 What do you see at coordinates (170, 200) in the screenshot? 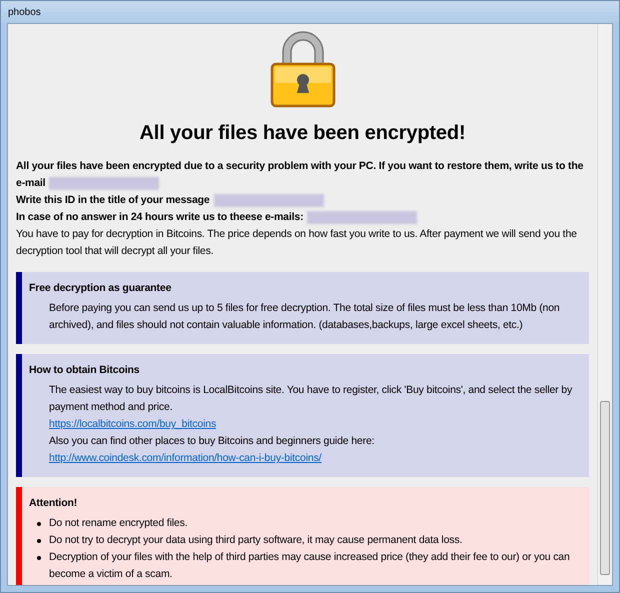
I see `message-text: Write this ID in the title of your message` at bounding box center [170, 200].